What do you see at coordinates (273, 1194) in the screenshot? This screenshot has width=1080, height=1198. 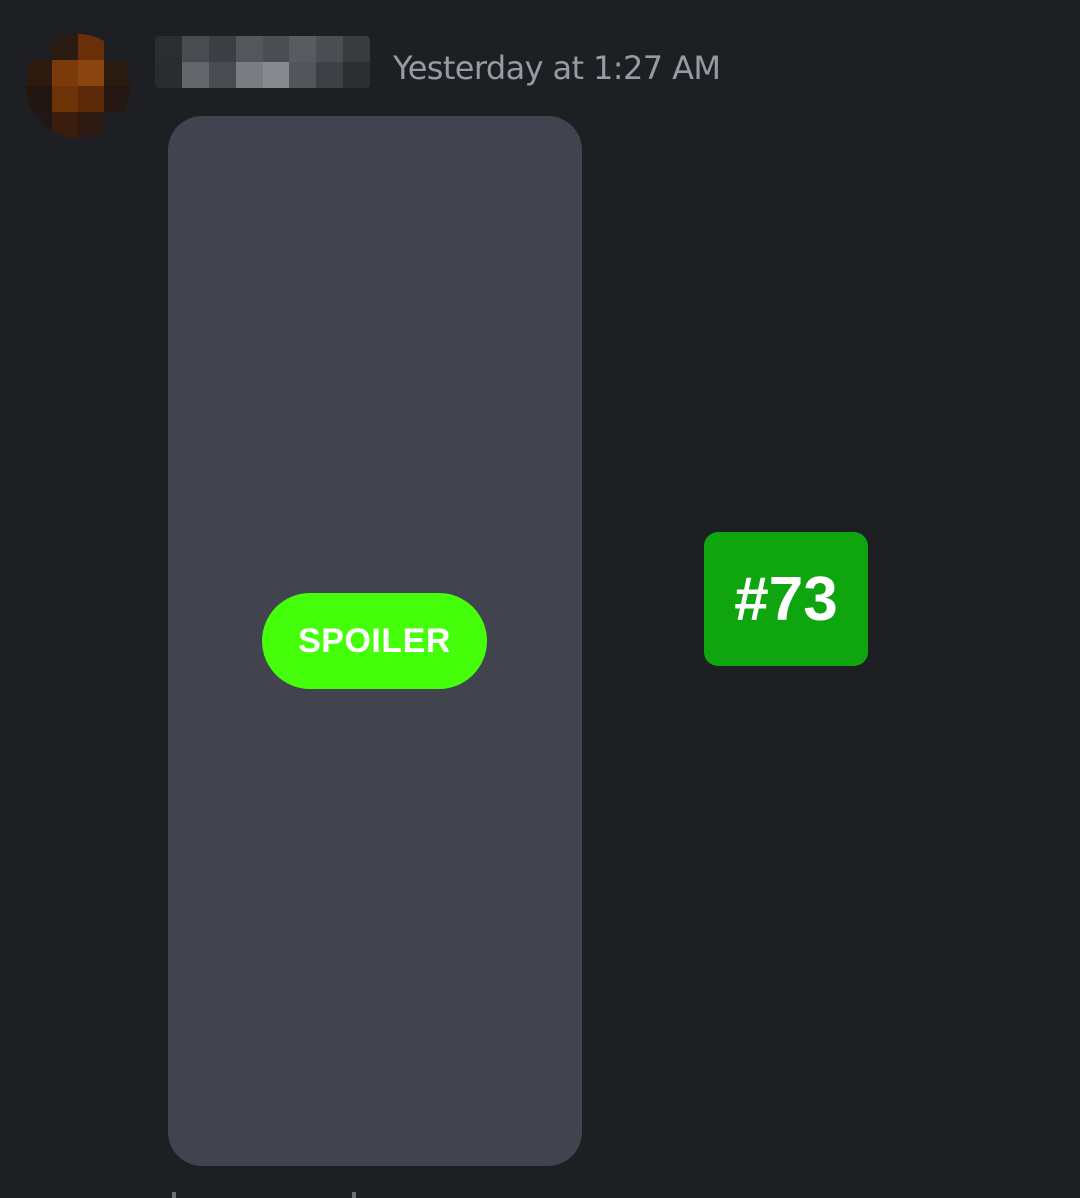 I see `next-message-edge` at bounding box center [273, 1194].